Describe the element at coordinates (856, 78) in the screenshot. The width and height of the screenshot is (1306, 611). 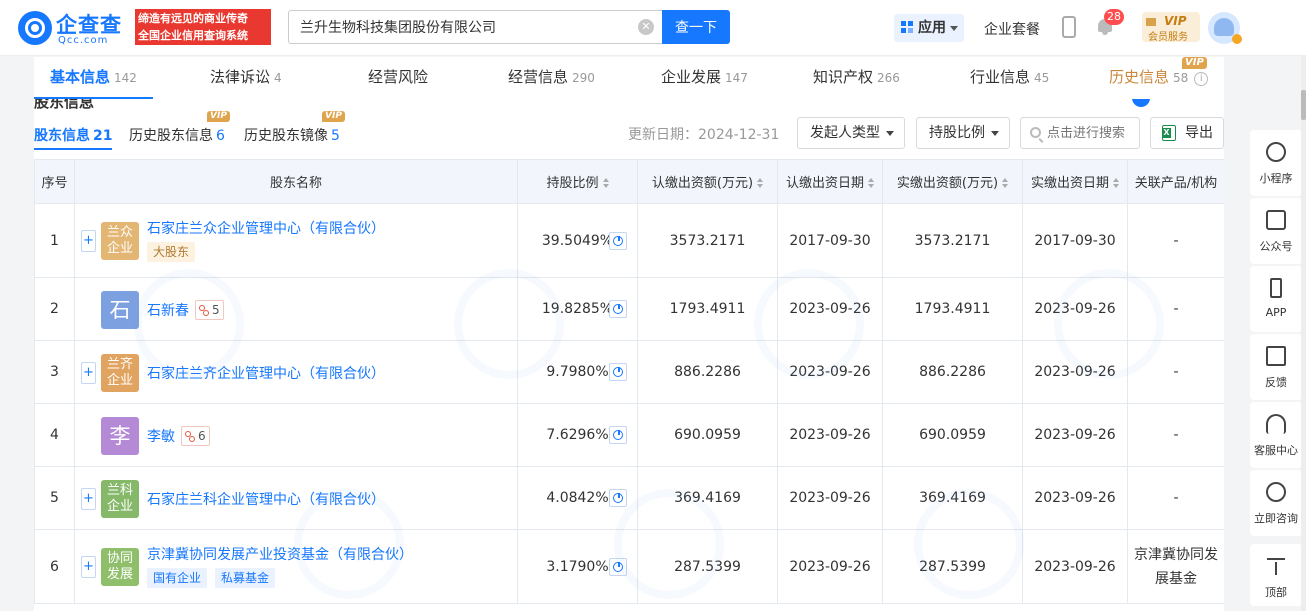
I see `tab-intellectual-property: 知识产权 266` at that location.